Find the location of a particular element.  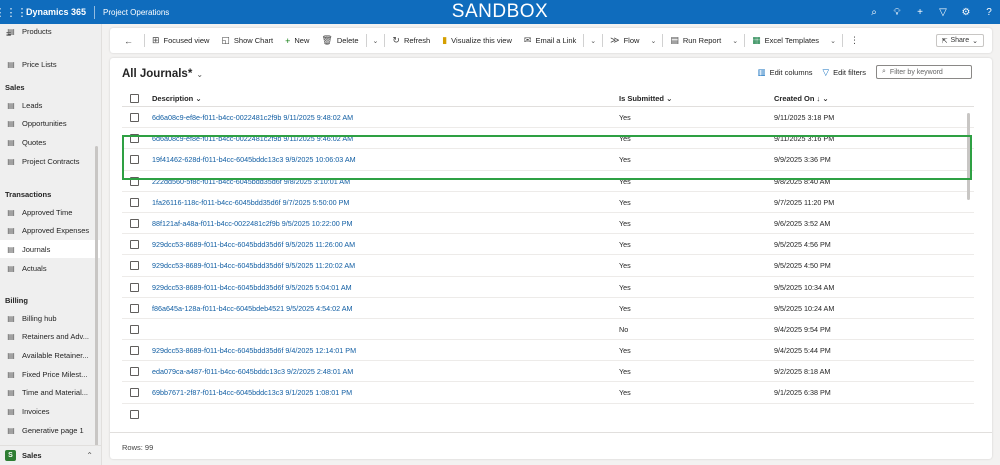

table-row: No 9/4/2025 9:54 PM is located at coordinates (548, 330).